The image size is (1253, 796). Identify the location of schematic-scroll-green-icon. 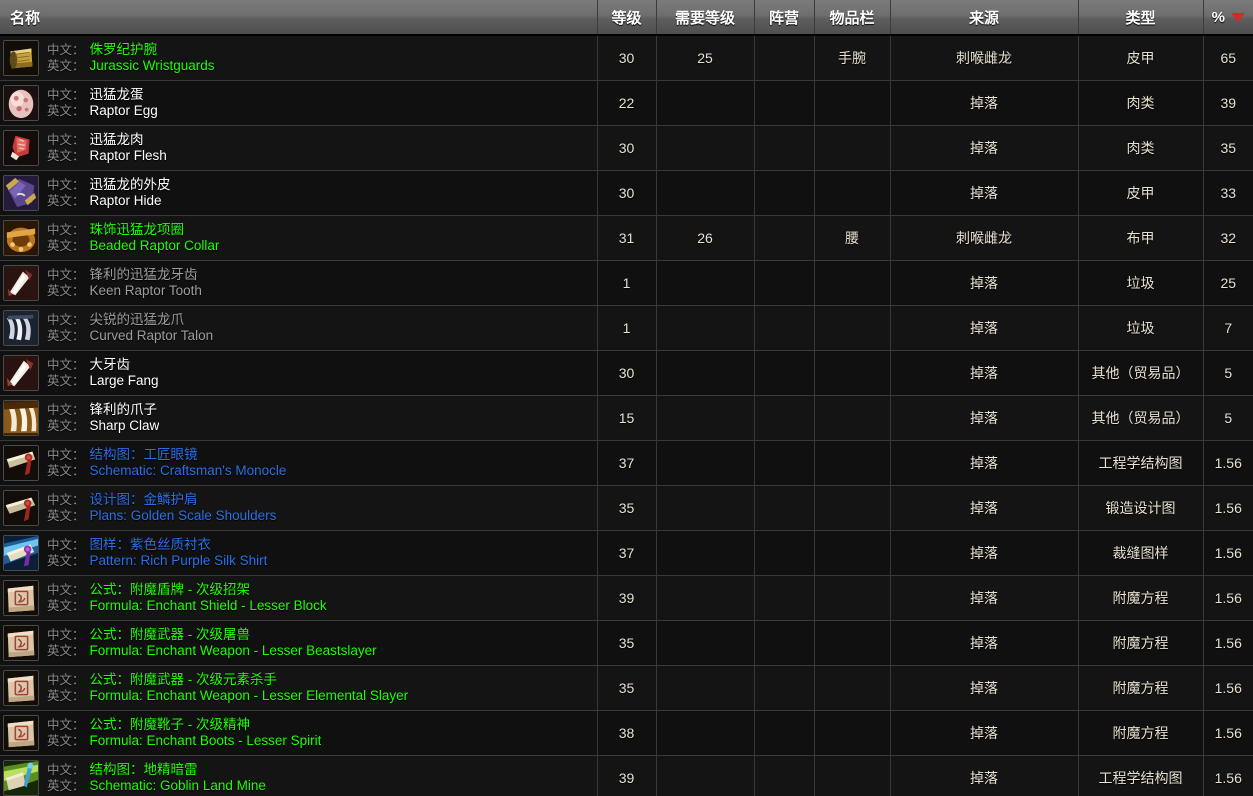
(21, 777).